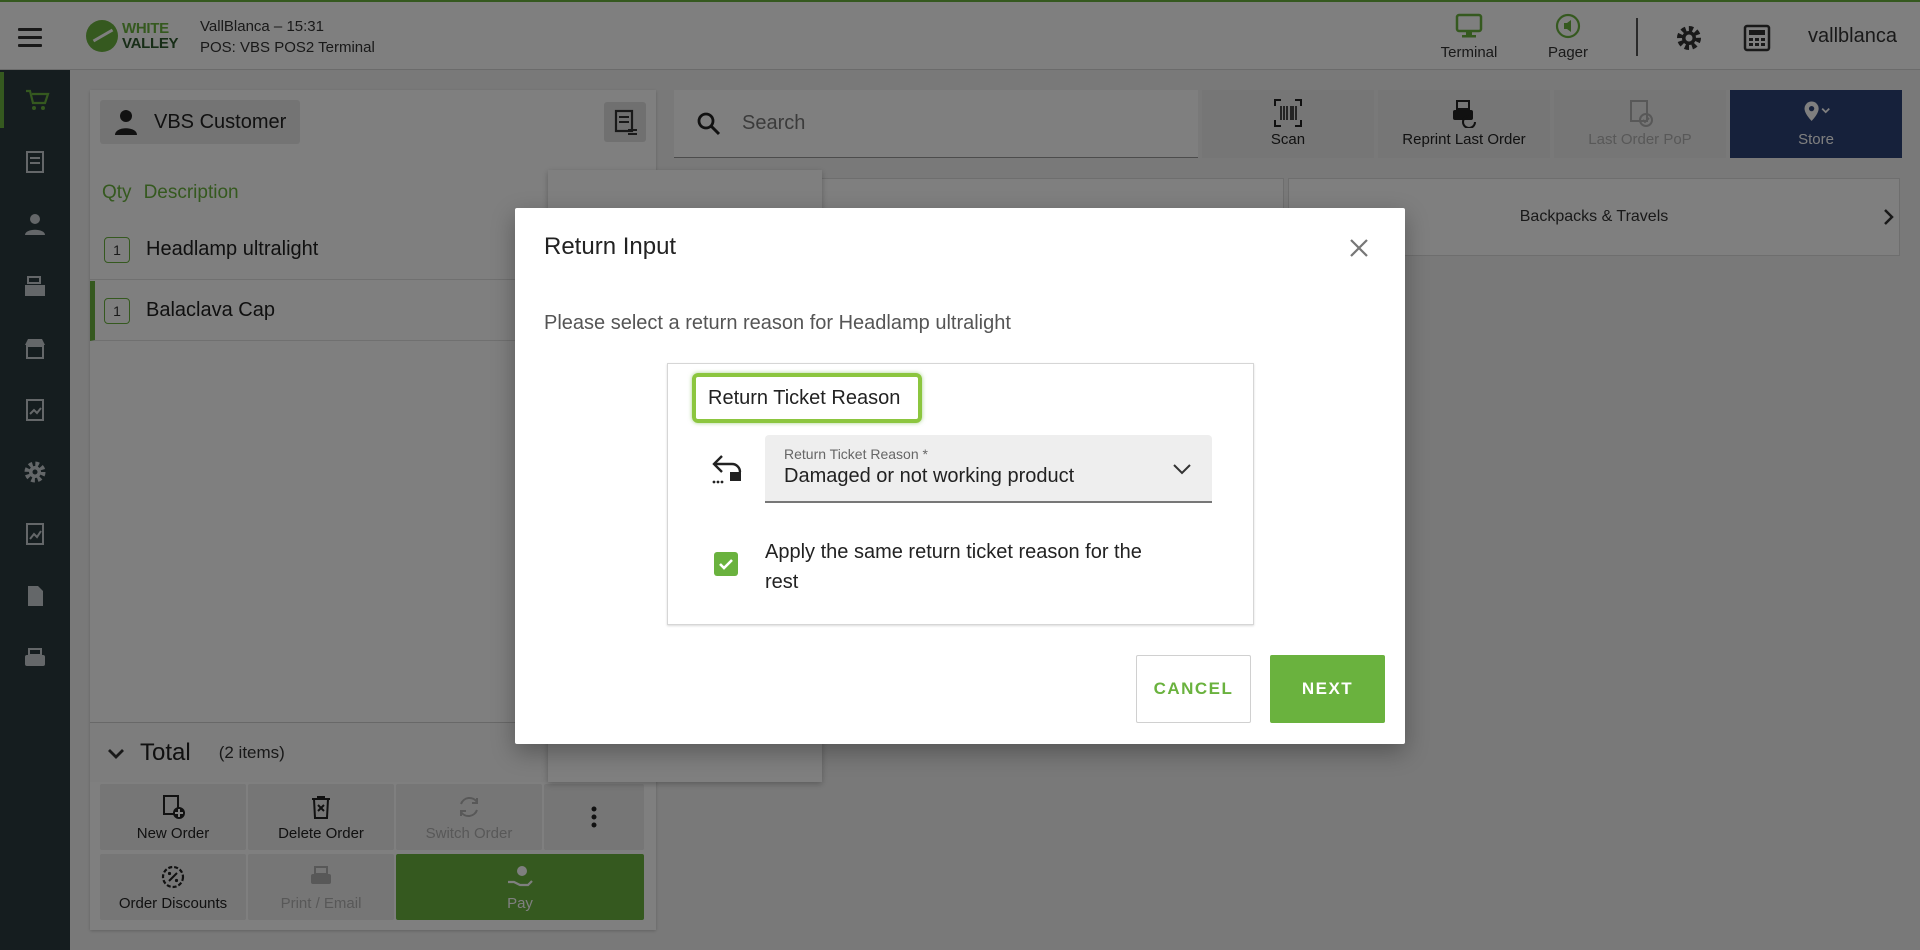 The image size is (1920, 950). What do you see at coordinates (807, 398) in the screenshot?
I see `return-reason-section-label: Return Ticket Reason` at bounding box center [807, 398].